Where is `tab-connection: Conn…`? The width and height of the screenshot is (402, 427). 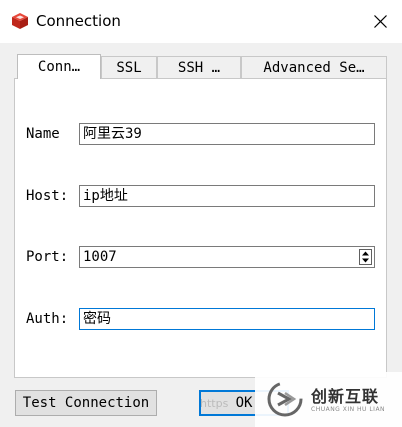 tab-connection: Conn… is located at coordinates (59, 66).